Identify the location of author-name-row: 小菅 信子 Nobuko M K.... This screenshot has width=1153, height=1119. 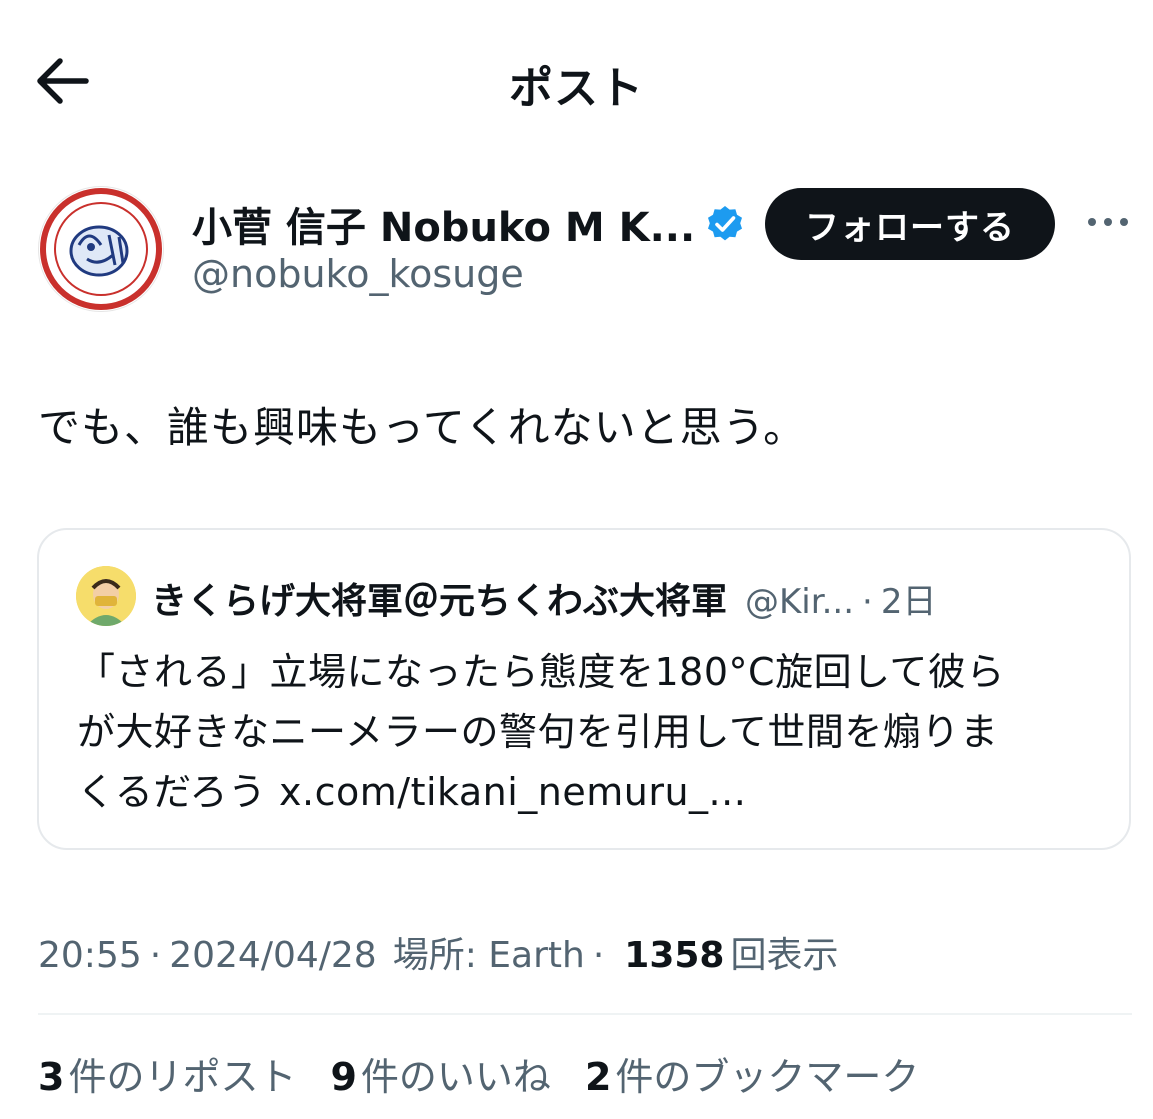
(468, 224).